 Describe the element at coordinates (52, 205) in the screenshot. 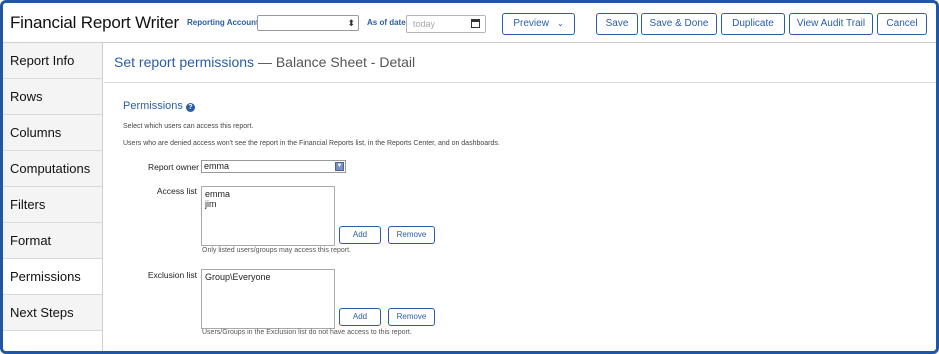

I see `sidebar-item-filters: Filters` at that location.